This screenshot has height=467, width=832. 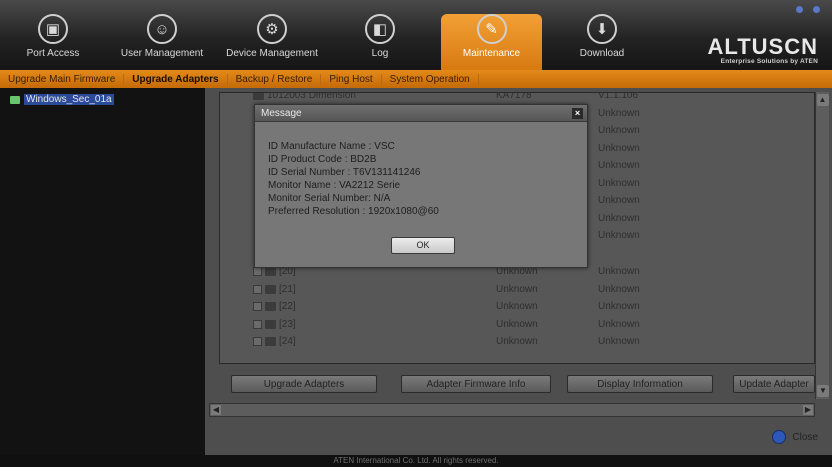 I want to click on tab-label: Port Access, so click(x=53, y=53).